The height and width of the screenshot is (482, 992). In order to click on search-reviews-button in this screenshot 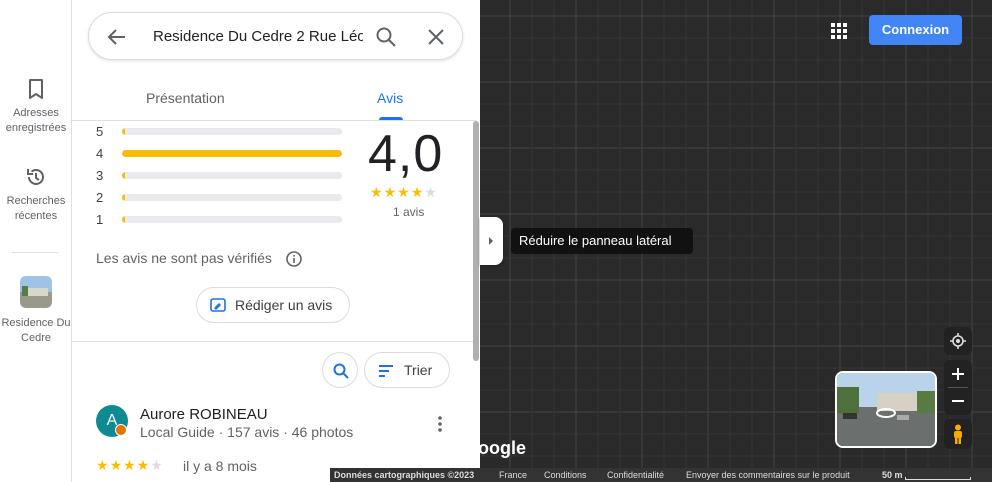, I will do `click(340, 370)`.